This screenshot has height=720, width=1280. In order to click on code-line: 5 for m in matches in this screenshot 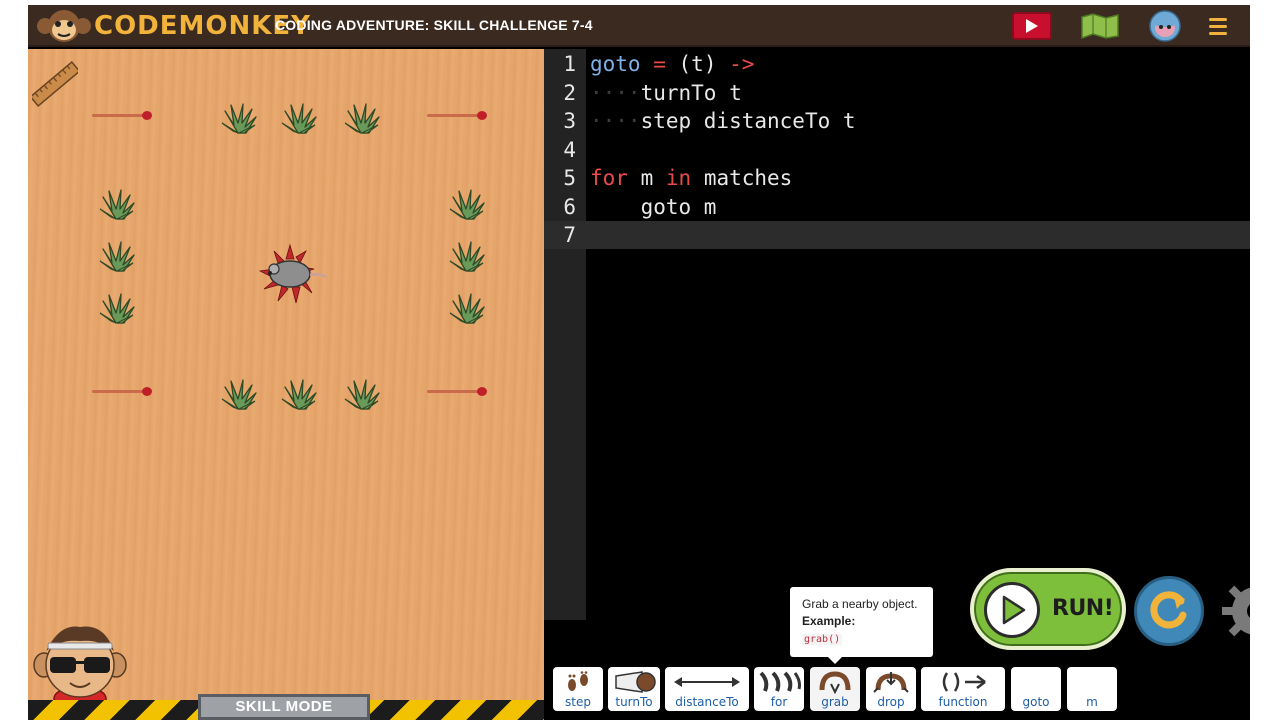, I will do `click(897, 178)`.